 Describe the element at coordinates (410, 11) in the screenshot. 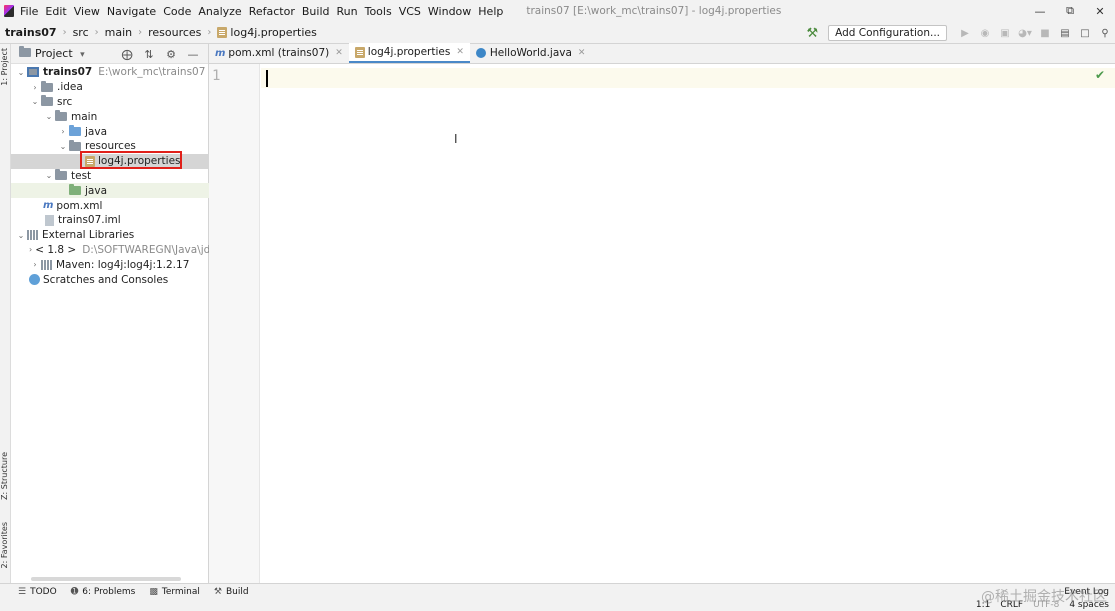

I see `menu-vcs: VCS` at that location.